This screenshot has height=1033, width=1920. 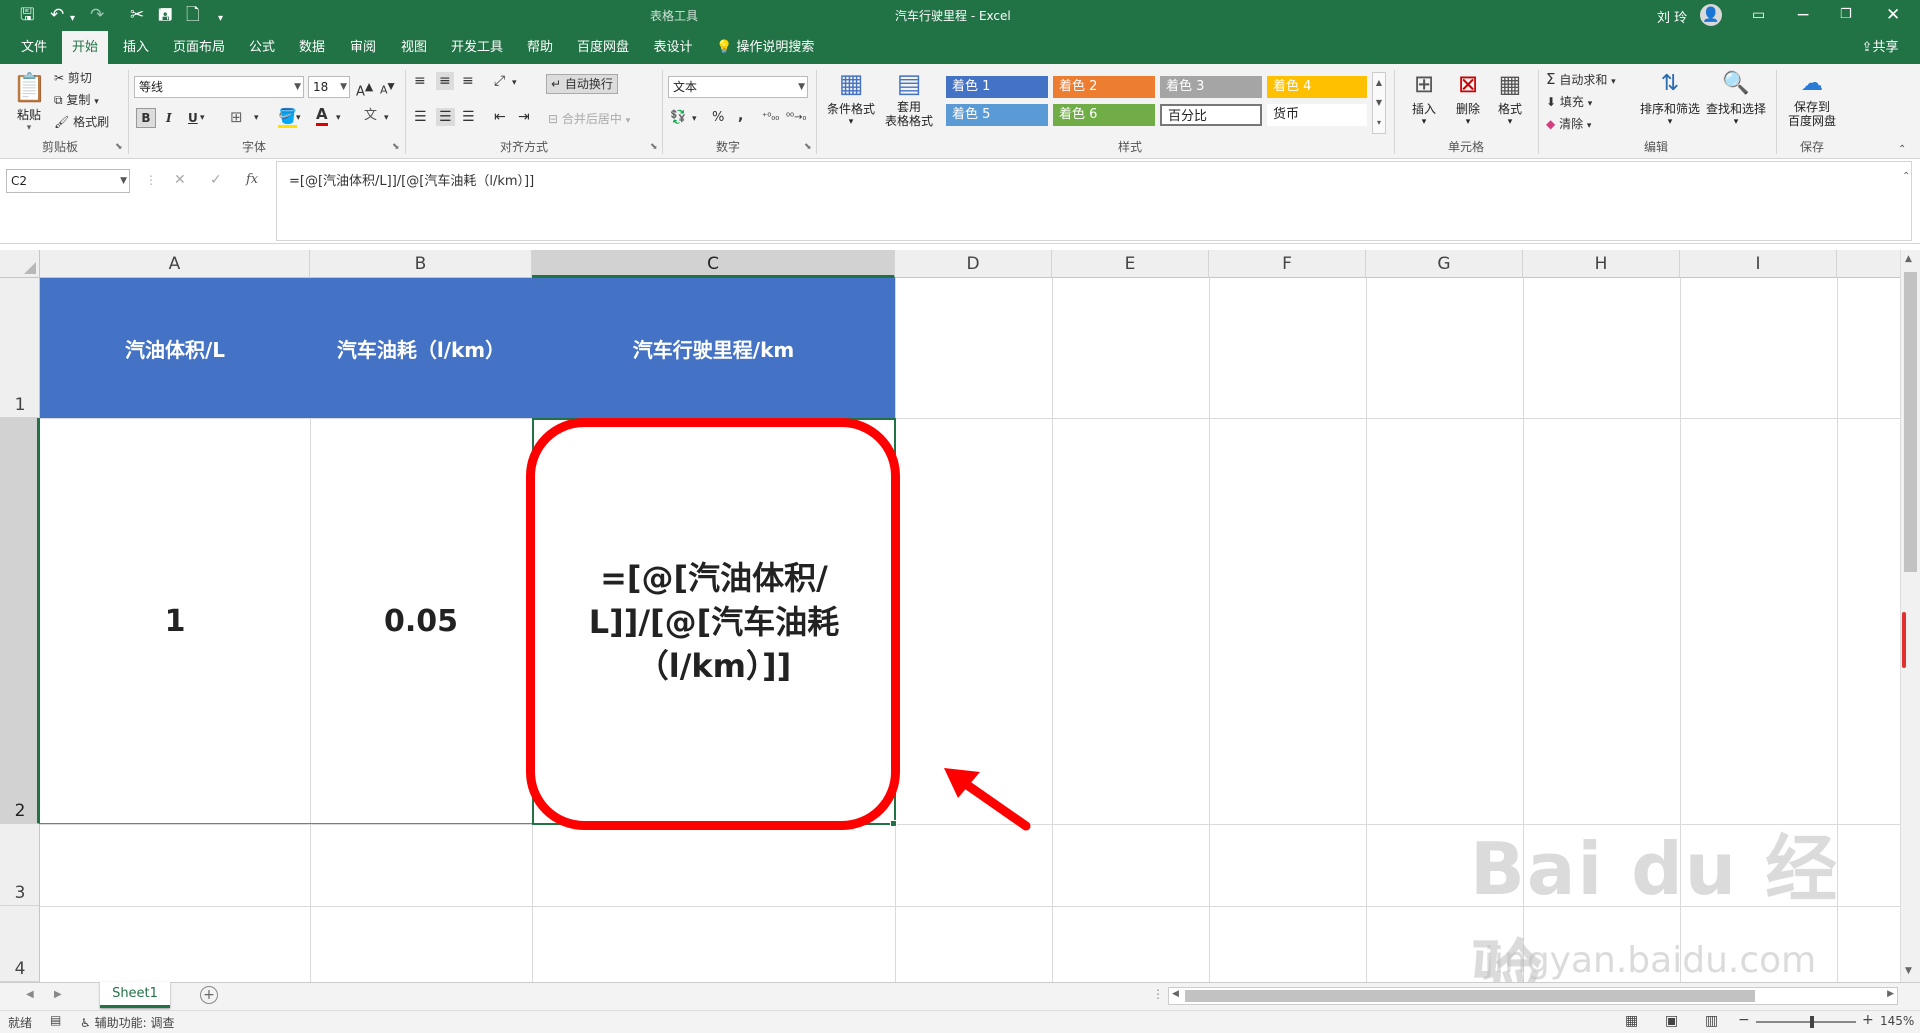 I want to click on cell-a1: 汽油体积/L, so click(x=175, y=348).